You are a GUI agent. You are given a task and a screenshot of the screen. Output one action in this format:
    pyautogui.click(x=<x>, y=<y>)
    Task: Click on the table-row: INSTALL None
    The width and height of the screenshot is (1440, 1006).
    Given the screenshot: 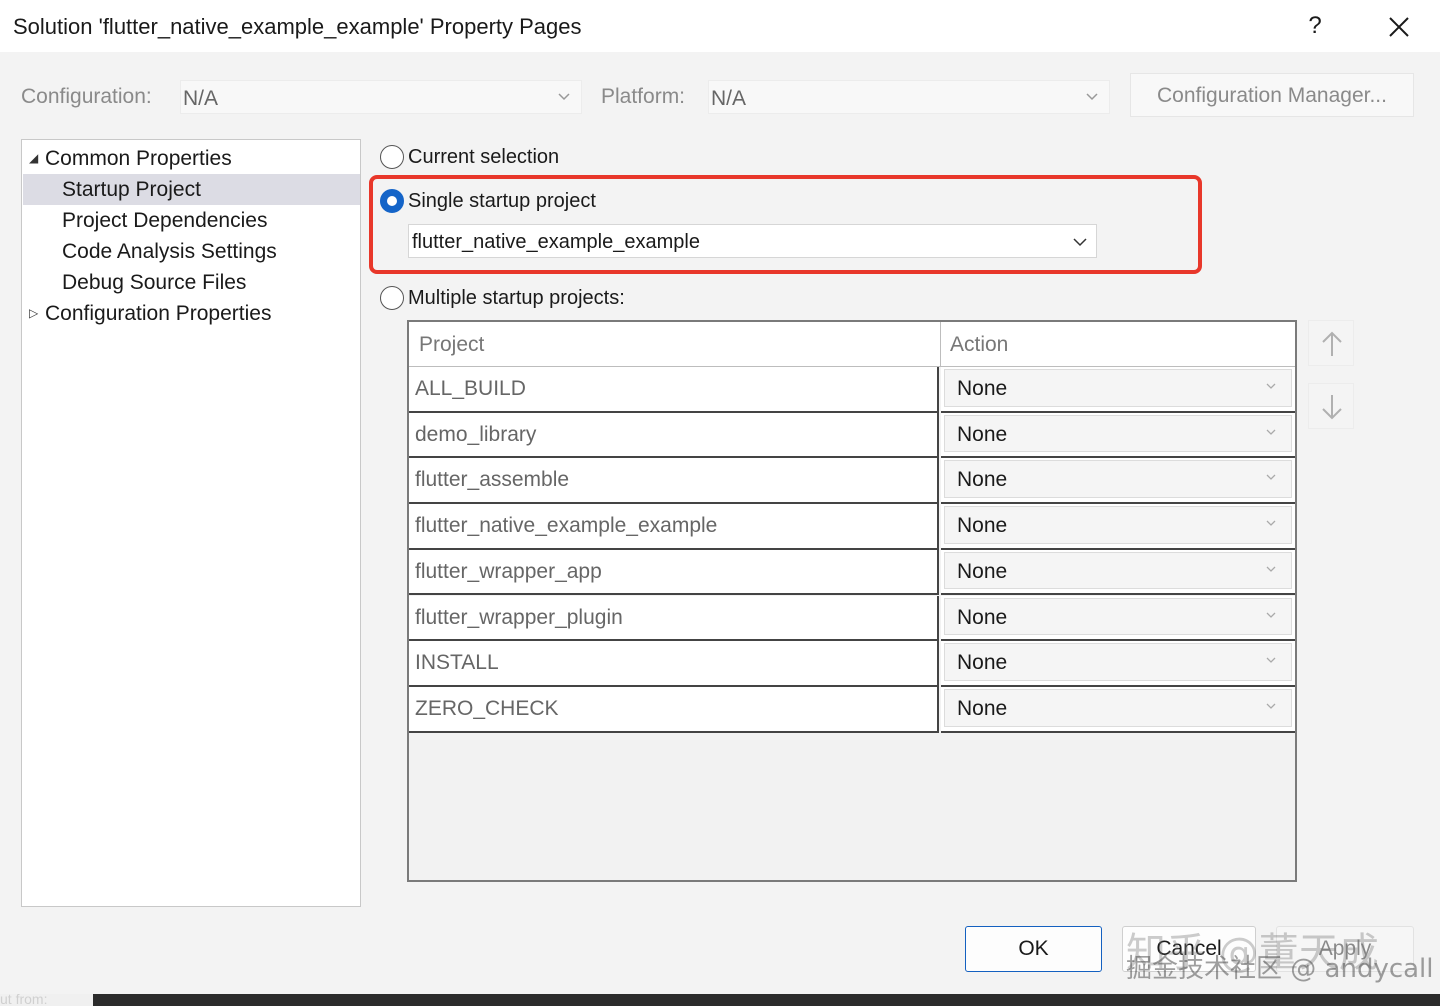 What is the action you would take?
    pyautogui.click(x=852, y=664)
    